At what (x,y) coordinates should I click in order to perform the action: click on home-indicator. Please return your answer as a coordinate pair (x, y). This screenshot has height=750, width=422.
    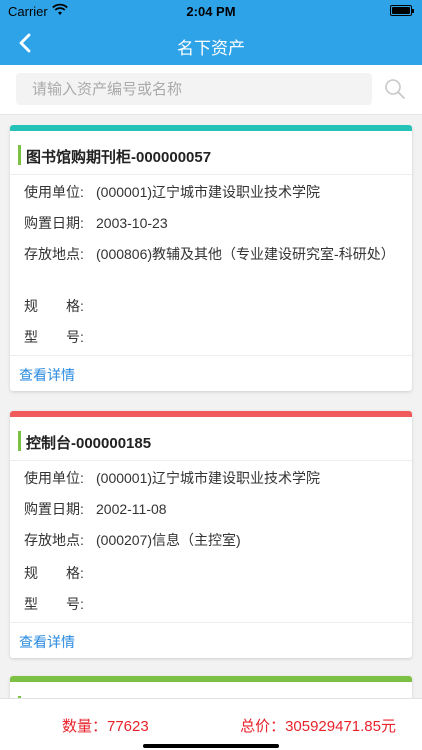
    Looking at the image, I should click on (211, 746).